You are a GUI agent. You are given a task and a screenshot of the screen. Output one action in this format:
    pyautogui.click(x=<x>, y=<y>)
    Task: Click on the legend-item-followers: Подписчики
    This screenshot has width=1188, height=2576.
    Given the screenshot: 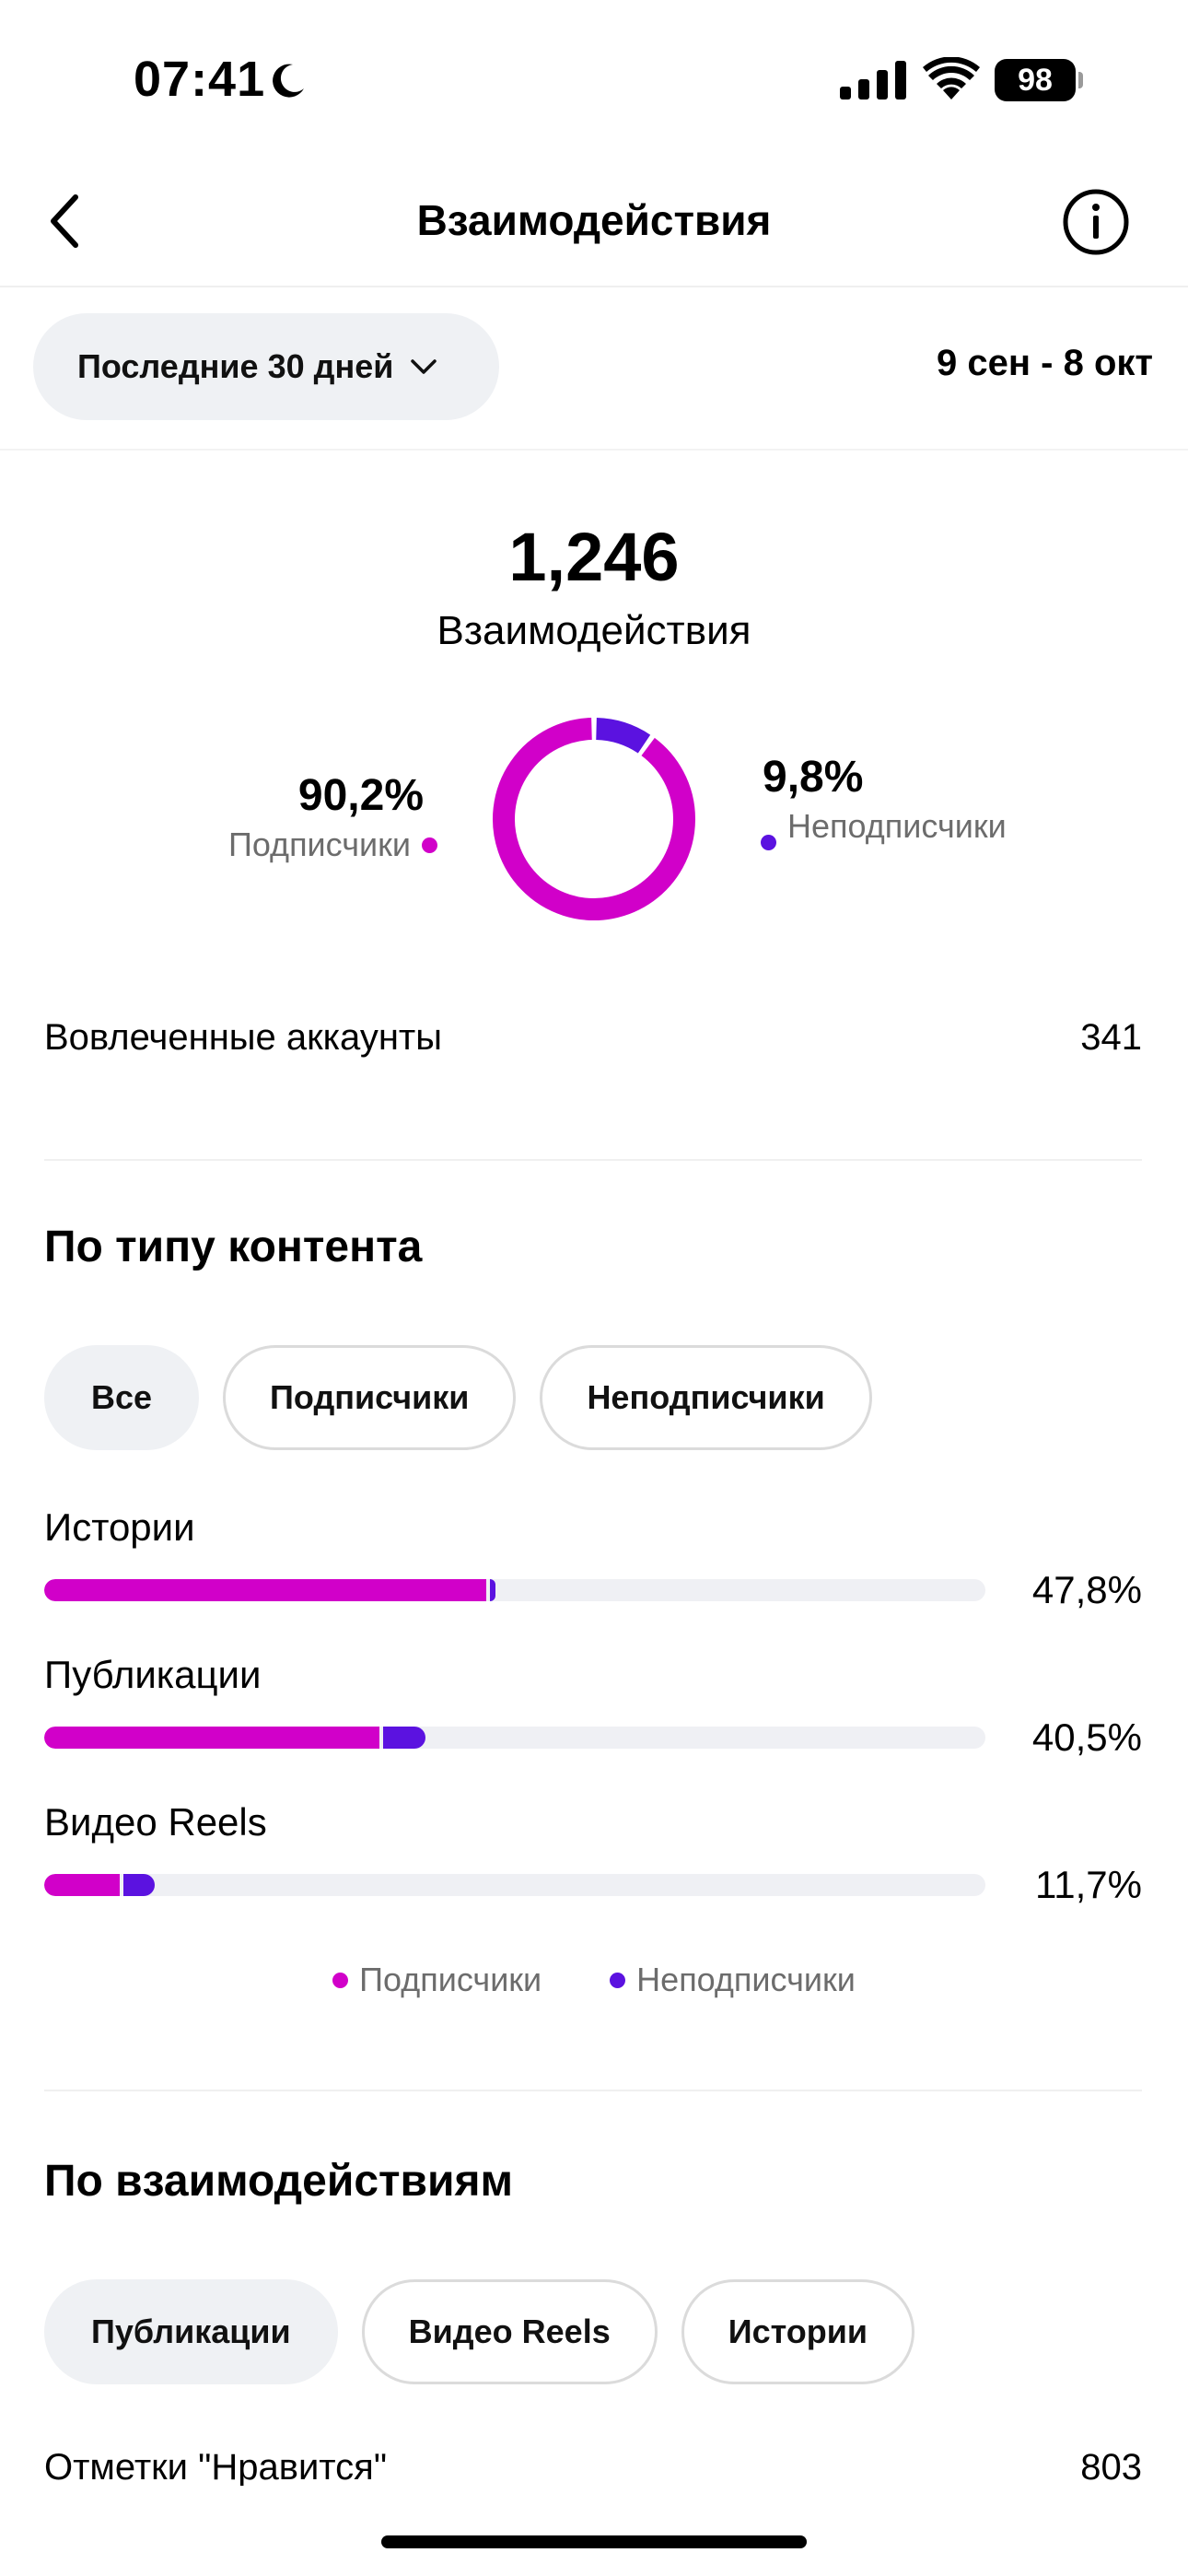 What is the action you would take?
    pyautogui.click(x=437, y=1980)
    